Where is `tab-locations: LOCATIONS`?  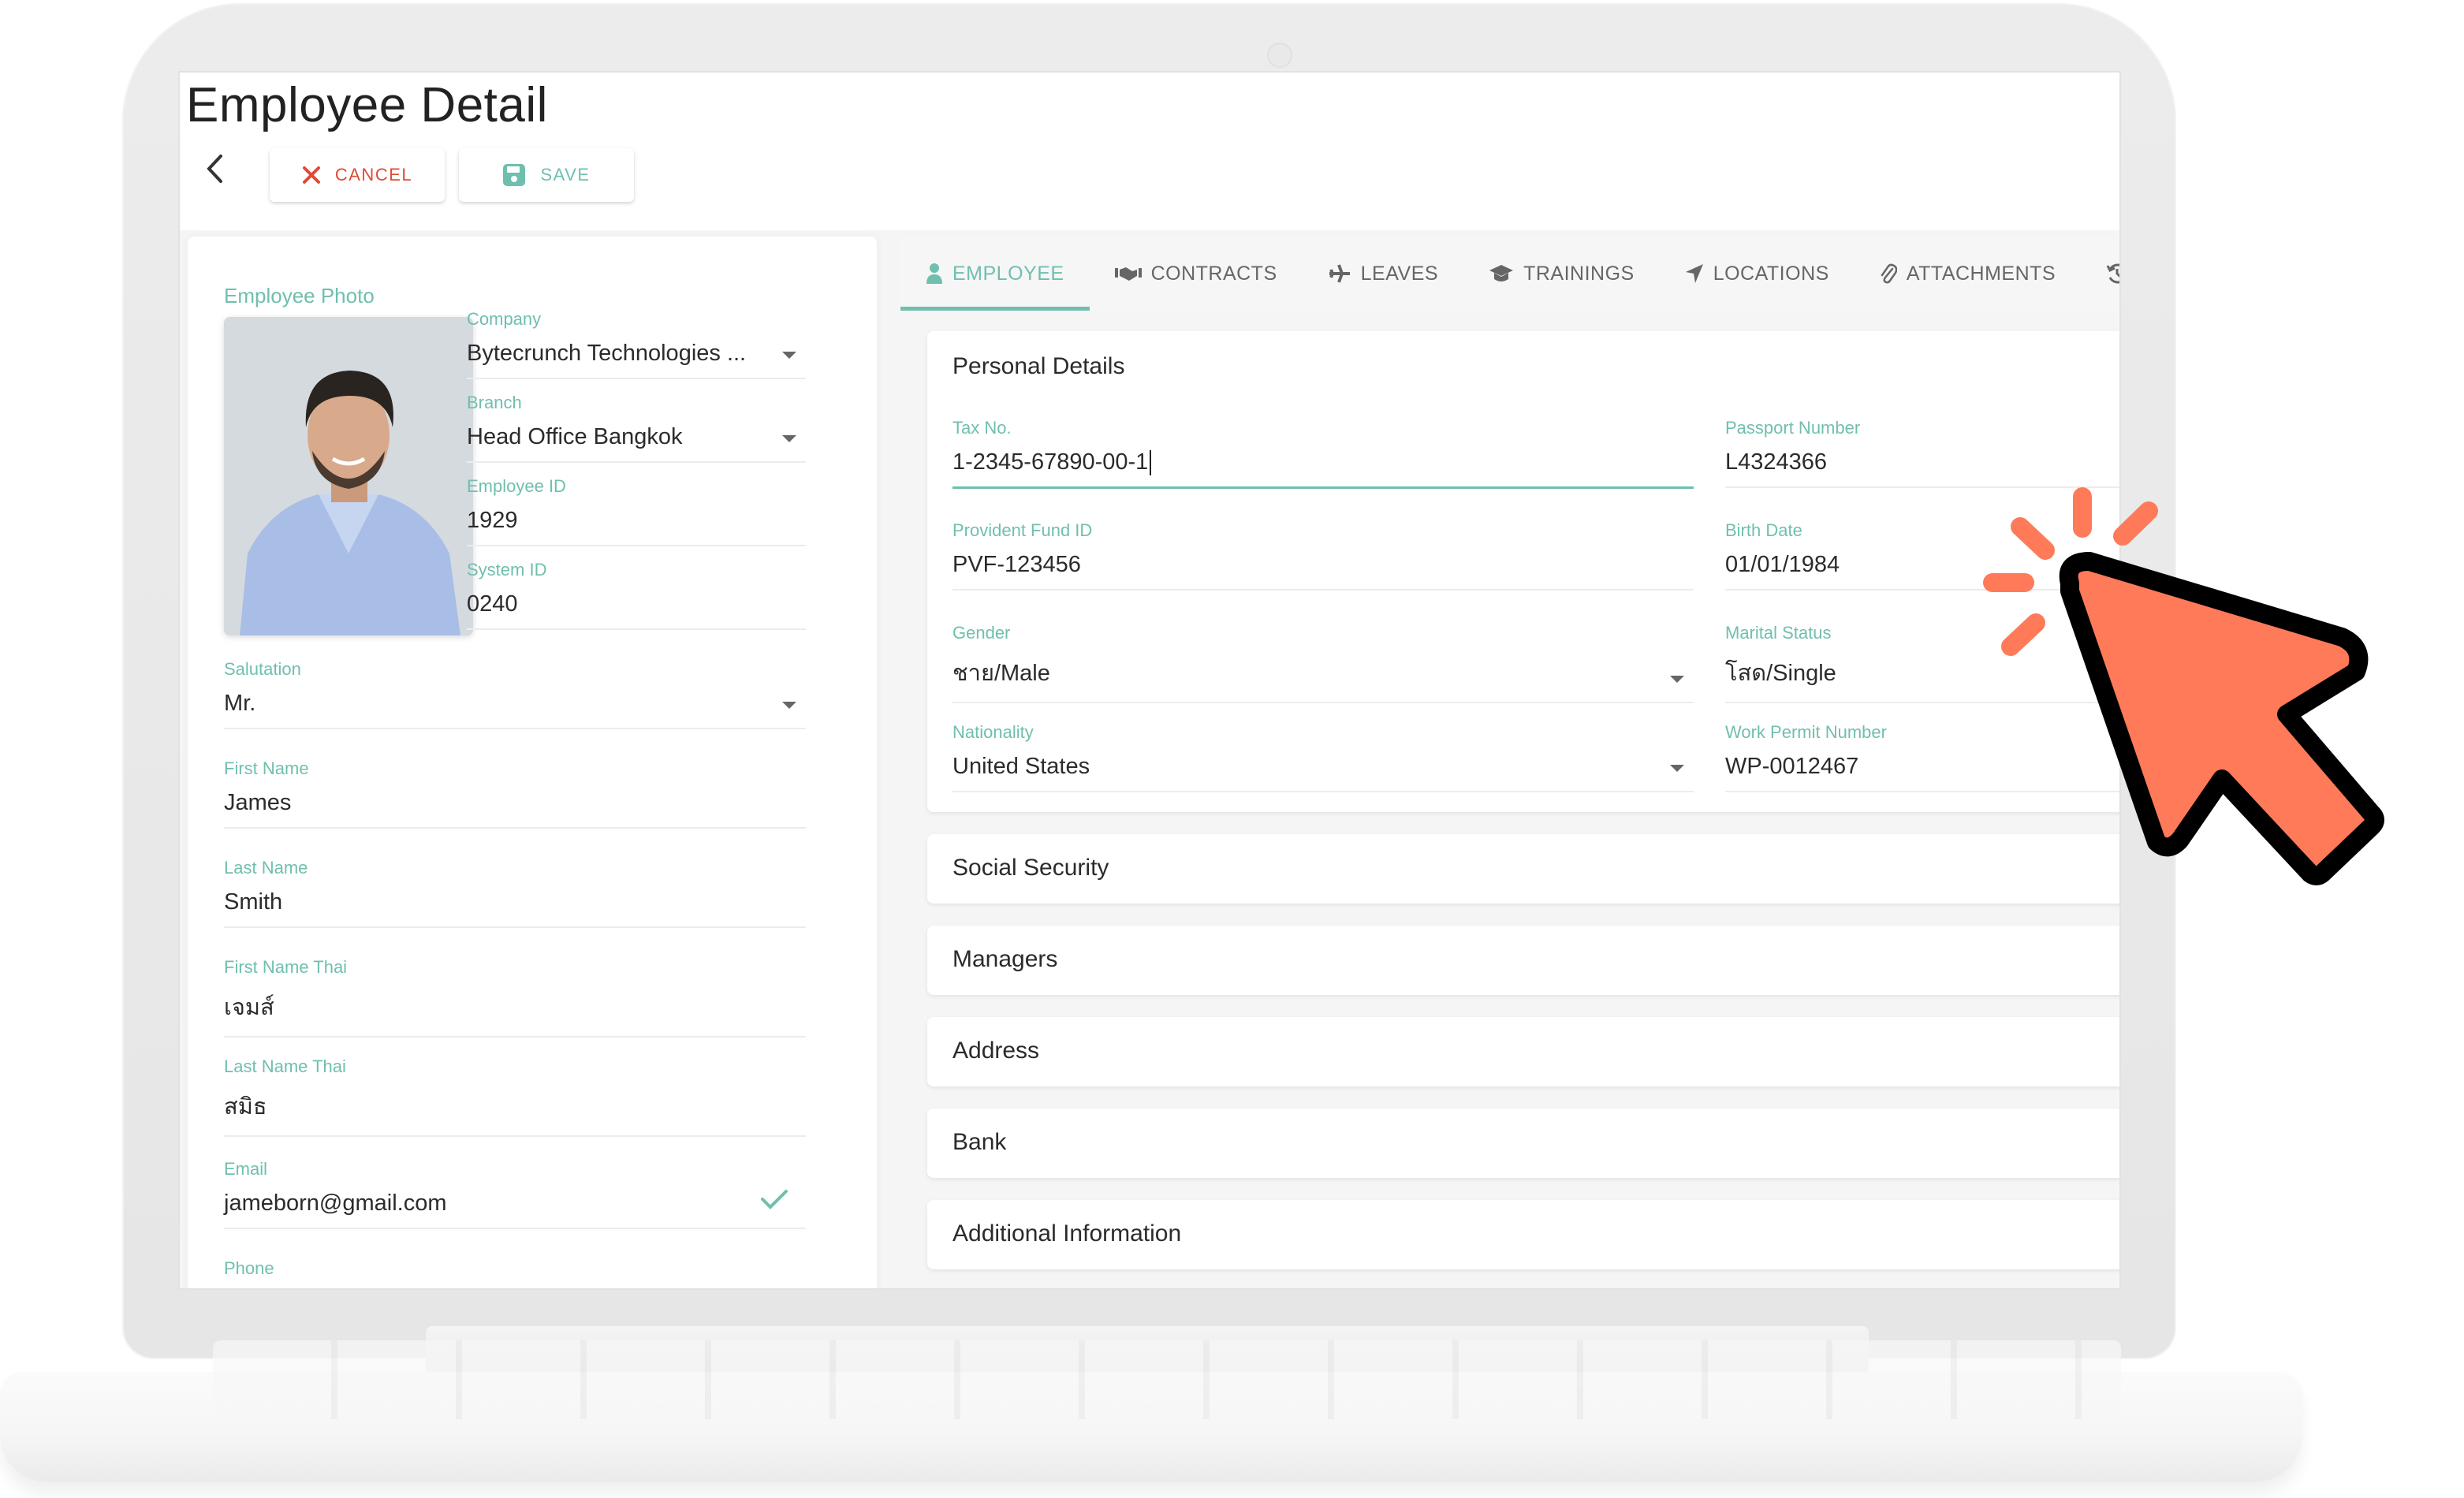
tab-locations: LOCATIONS is located at coordinates (1757, 274).